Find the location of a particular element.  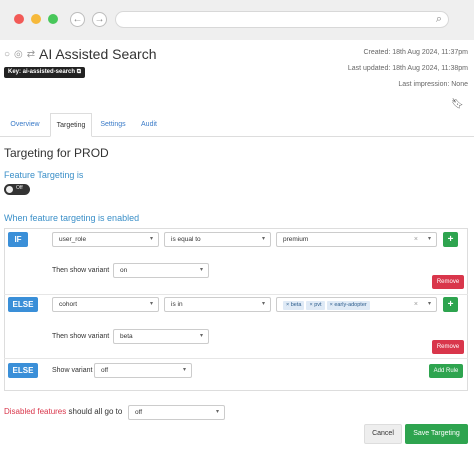

browser-chrome: ← → ⌕ is located at coordinates (237, 20).